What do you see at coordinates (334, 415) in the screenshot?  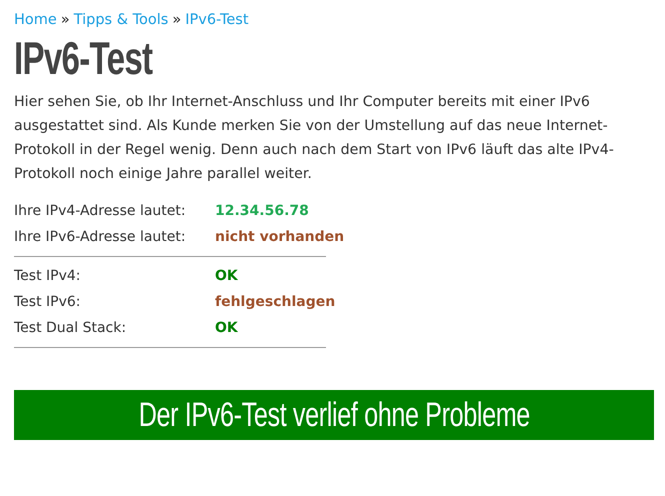 I see `result-banner: Der IPv6-Test verlief ohne Probleme` at bounding box center [334, 415].